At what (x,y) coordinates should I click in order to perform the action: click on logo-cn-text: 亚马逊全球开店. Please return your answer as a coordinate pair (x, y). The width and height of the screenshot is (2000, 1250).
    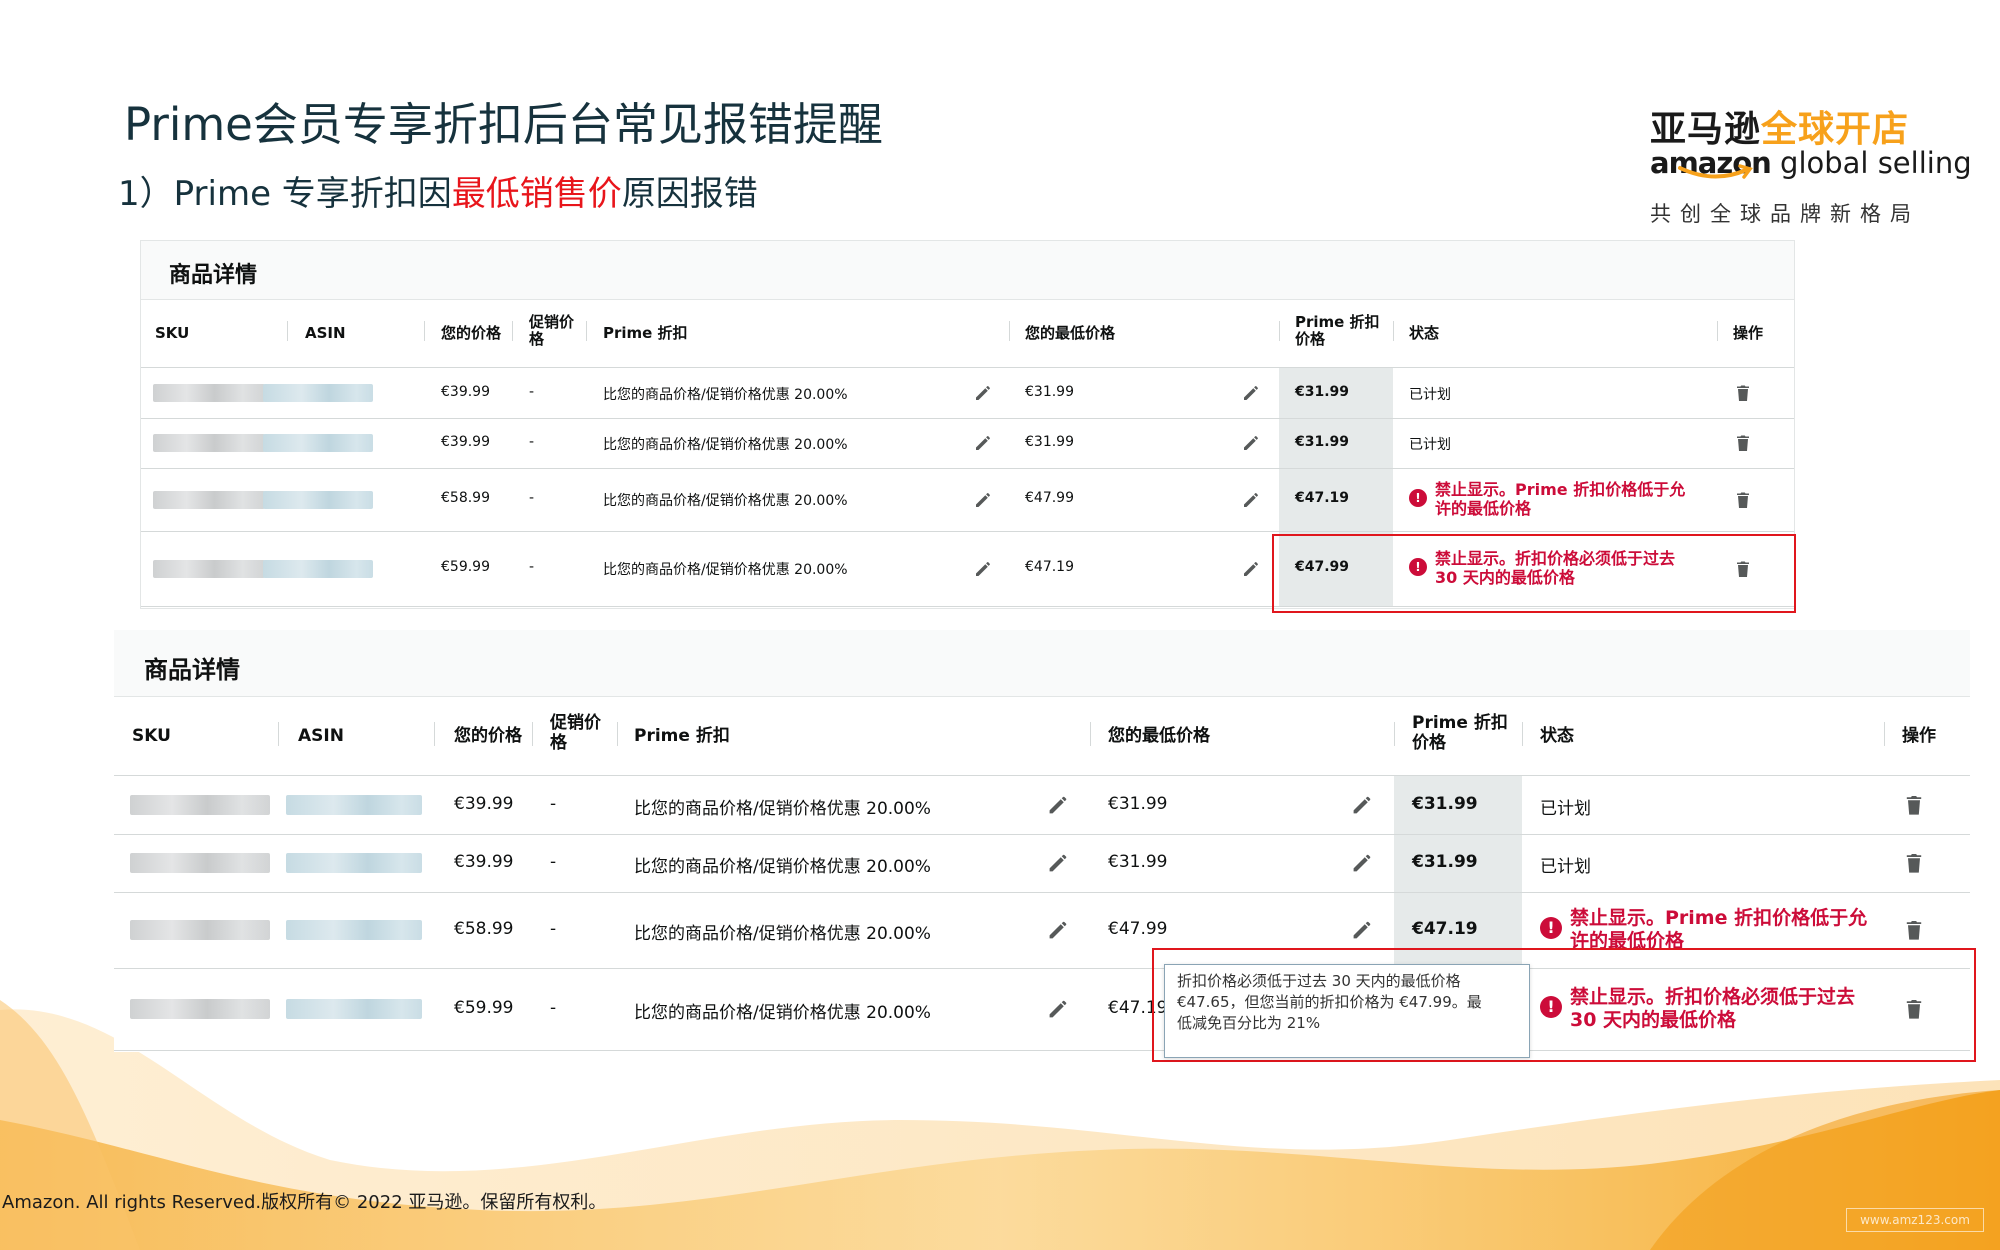
    Looking at the image, I should click on (1780, 129).